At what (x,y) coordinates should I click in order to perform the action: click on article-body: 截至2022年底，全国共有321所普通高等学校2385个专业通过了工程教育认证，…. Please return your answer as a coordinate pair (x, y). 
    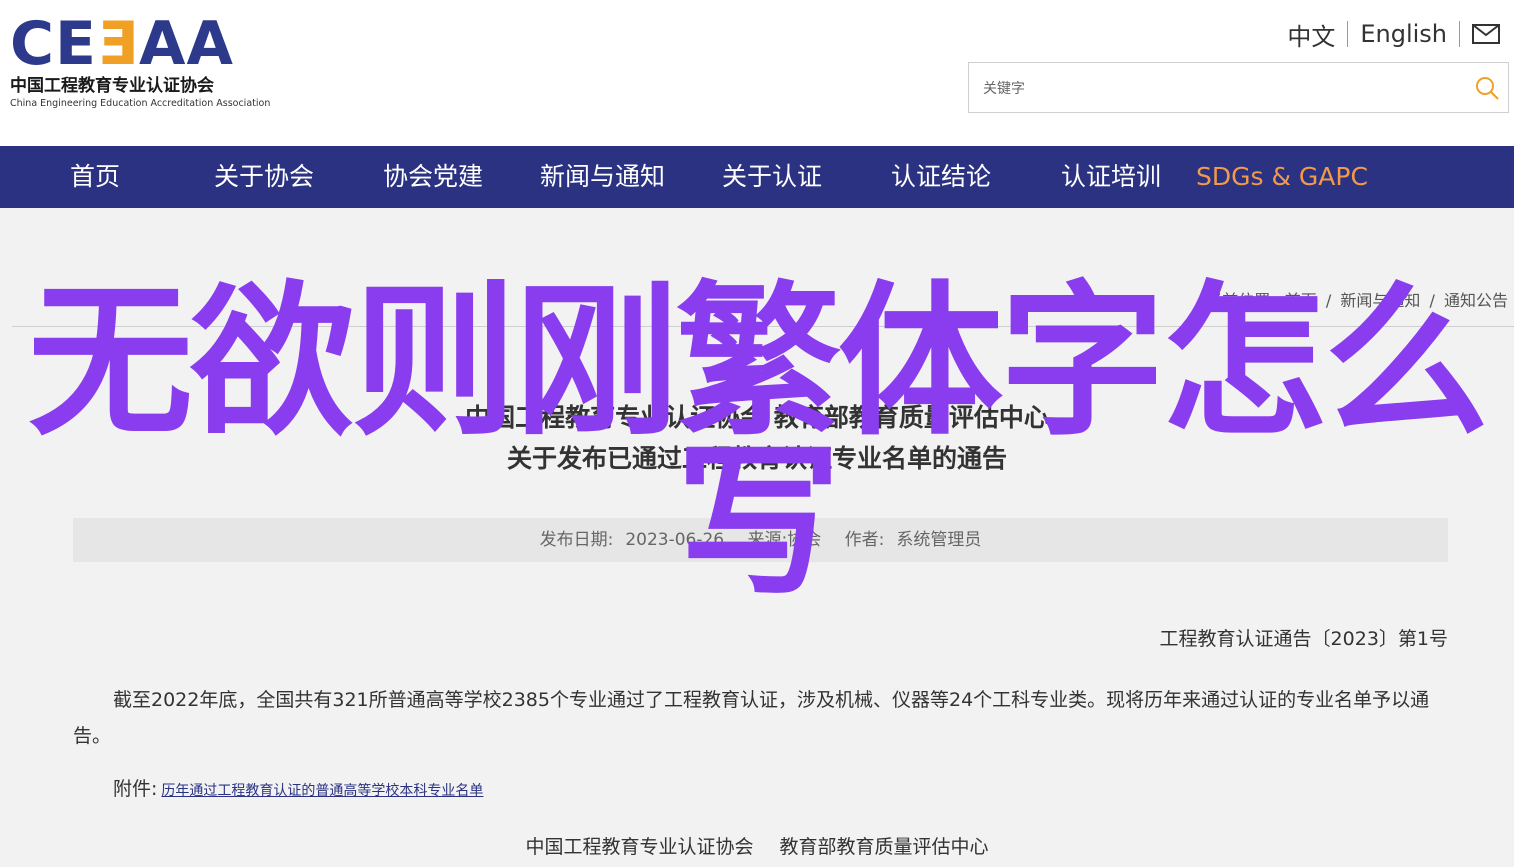
    Looking at the image, I should click on (751, 718).